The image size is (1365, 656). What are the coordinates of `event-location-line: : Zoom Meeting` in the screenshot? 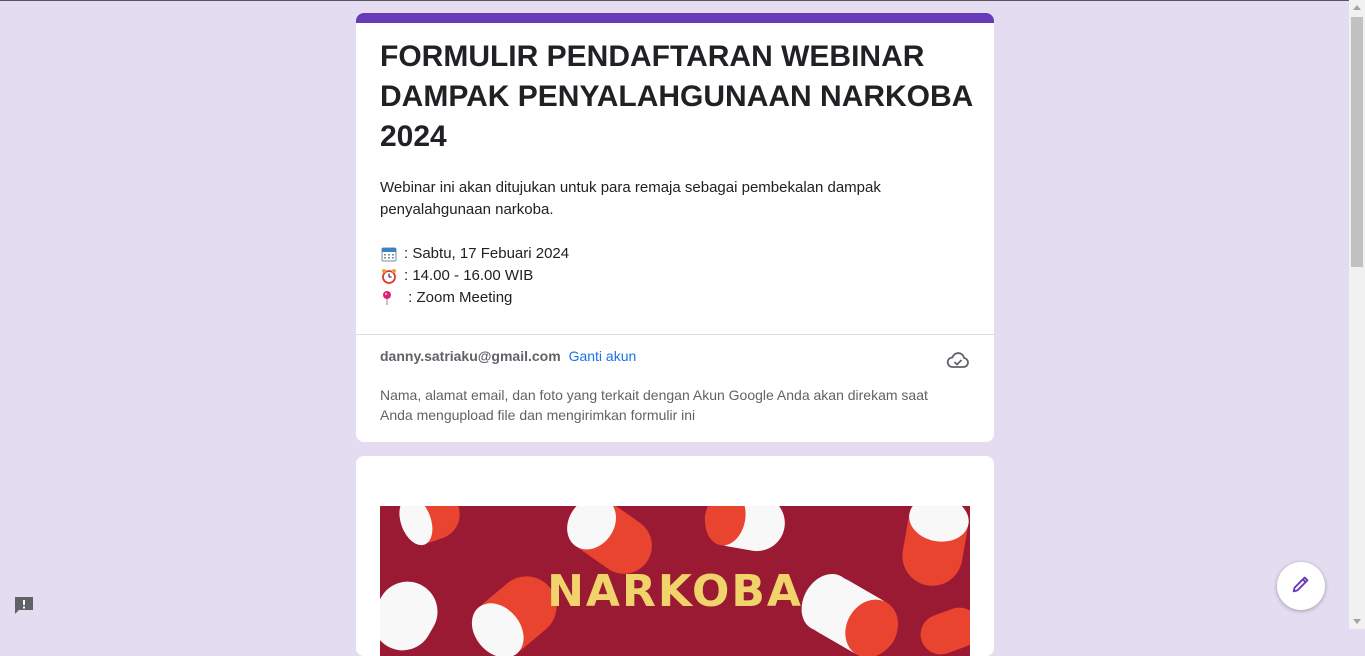 It's located at (446, 298).